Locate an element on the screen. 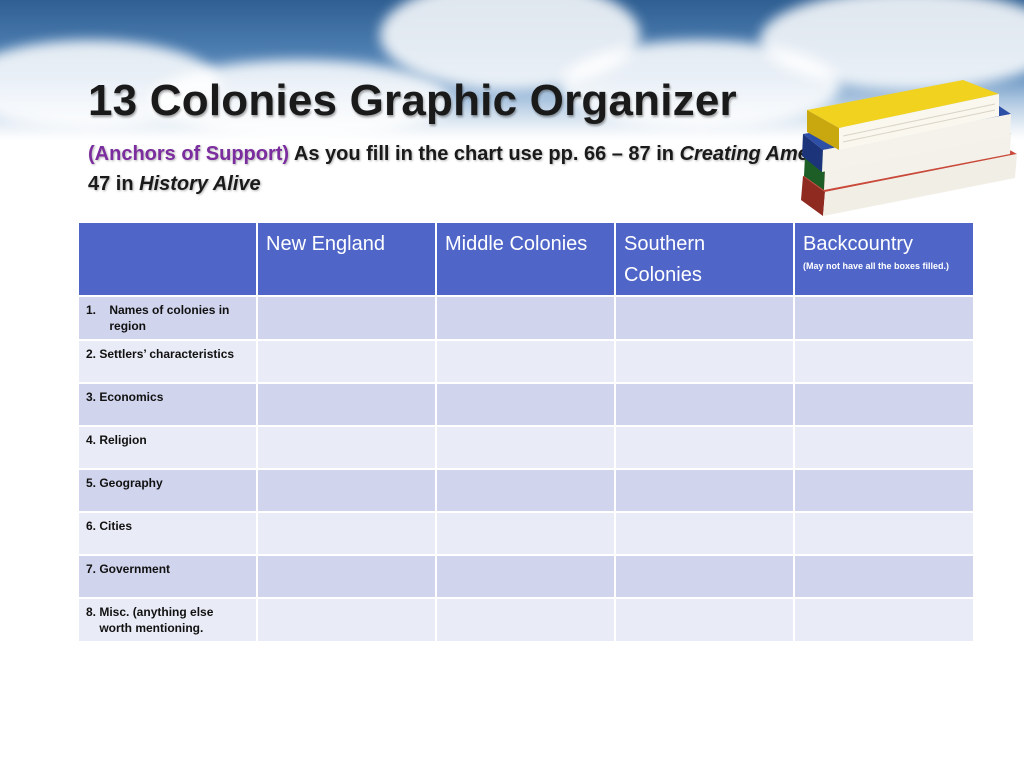 This screenshot has height=768, width=1024. table-row: 2. Settlers’ characteristics is located at coordinates (526, 361).